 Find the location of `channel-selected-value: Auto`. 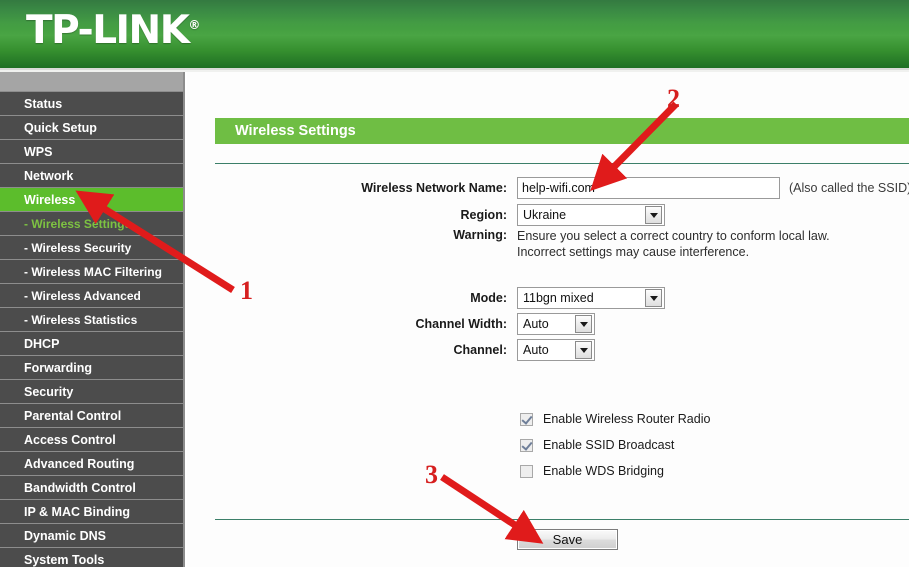

channel-selected-value: Auto is located at coordinates (536, 350).